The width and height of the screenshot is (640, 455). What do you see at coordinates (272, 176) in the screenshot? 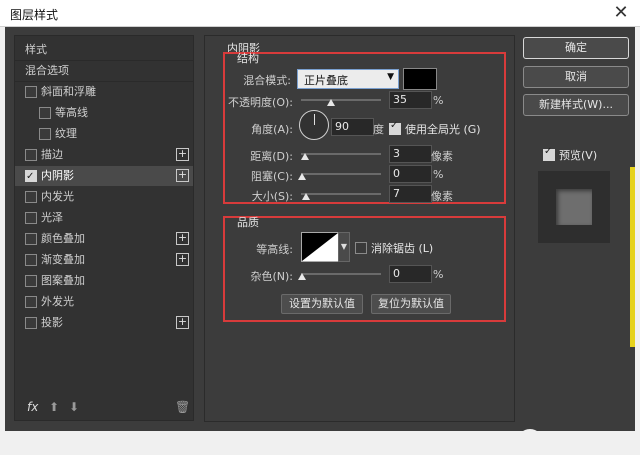
I see `choke-label: 阻塞(C):` at bounding box center [272, 176].